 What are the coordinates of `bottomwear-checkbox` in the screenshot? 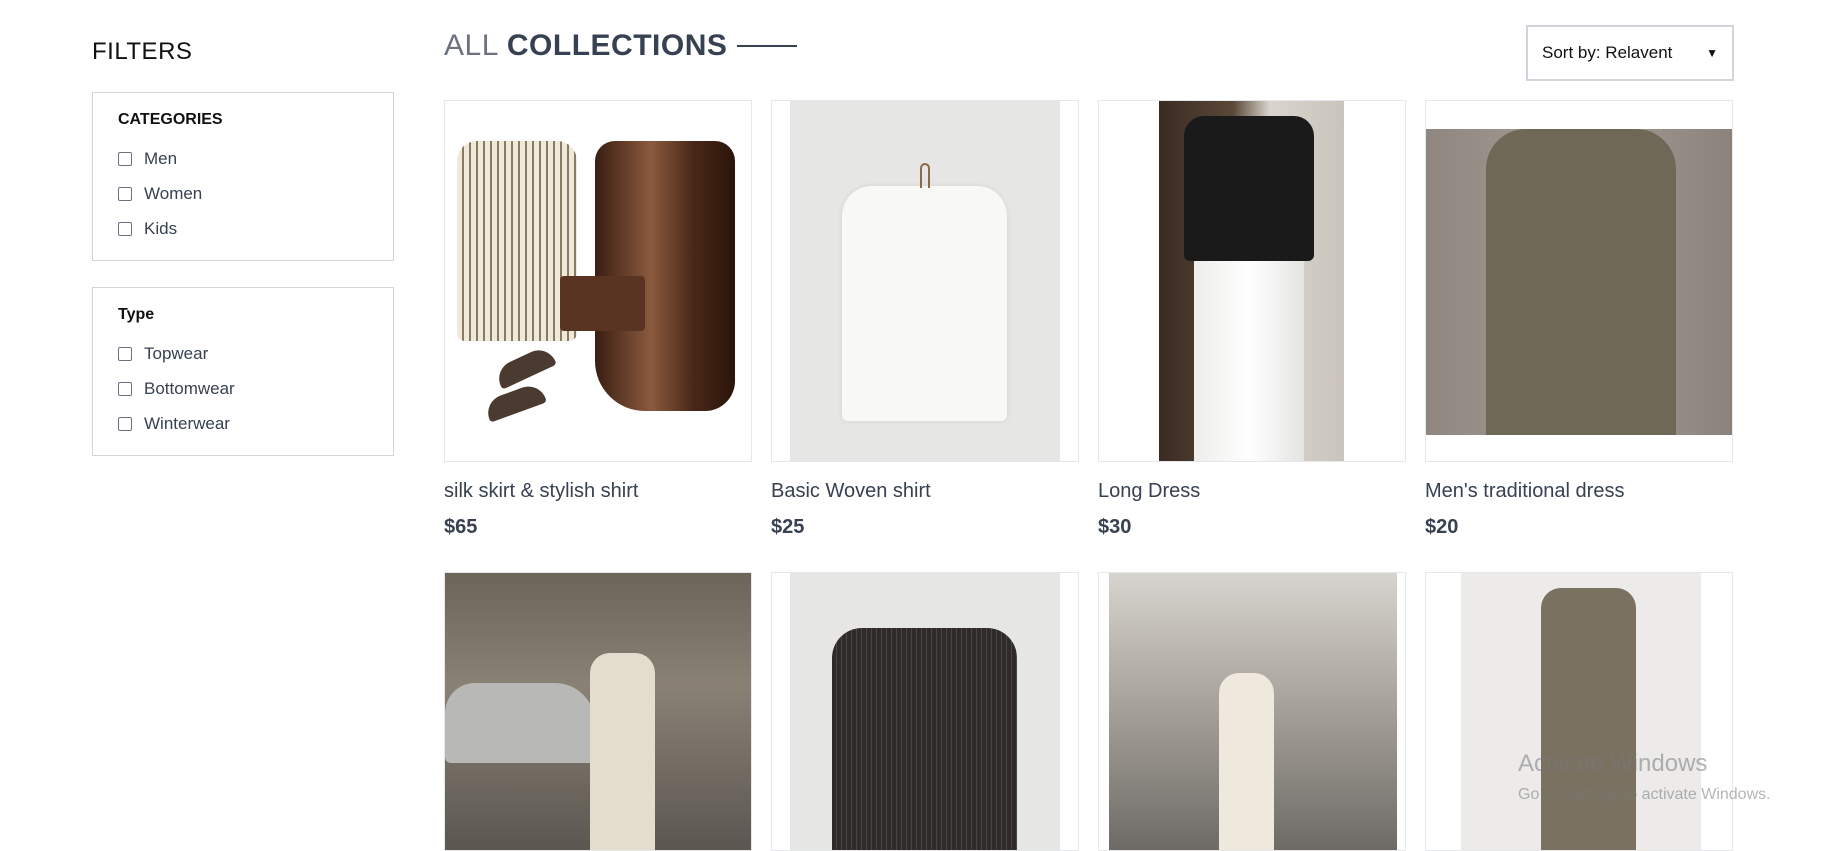 It's located at (125, 388).